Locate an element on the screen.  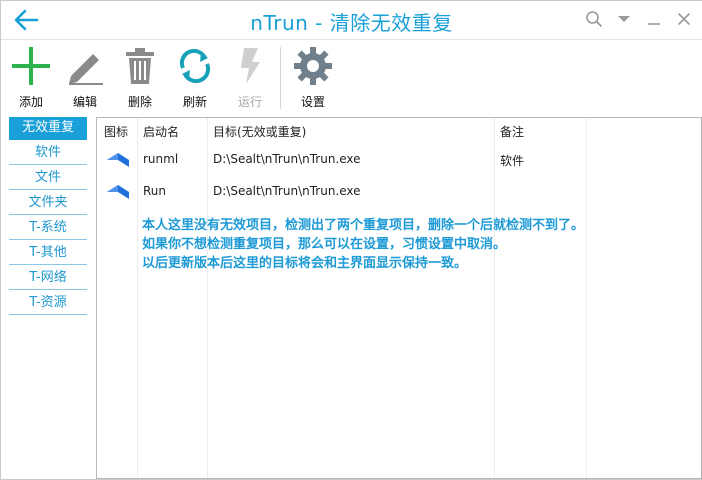
close-icon is located at coordinates (684, 19).